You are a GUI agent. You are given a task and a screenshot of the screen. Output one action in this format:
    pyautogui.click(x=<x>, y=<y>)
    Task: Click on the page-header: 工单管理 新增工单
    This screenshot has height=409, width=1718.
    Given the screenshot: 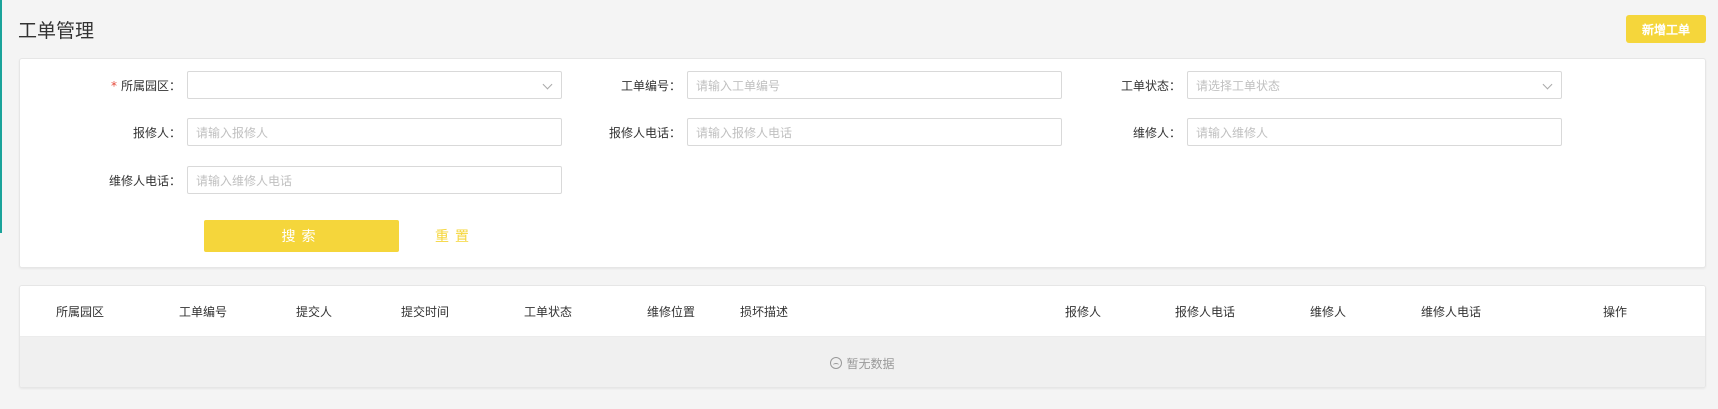 What is the action you would take?
    pyautogui.click(x=862, y=29)
    